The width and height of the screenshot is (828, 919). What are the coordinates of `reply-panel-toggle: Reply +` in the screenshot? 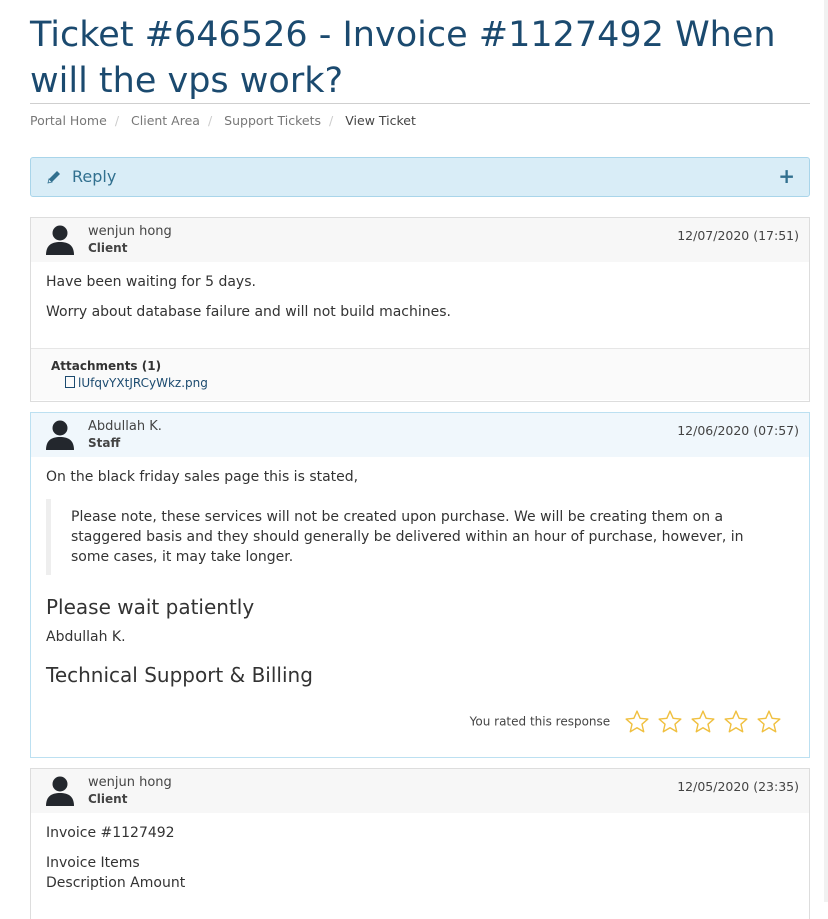 It's located at (420, 177).